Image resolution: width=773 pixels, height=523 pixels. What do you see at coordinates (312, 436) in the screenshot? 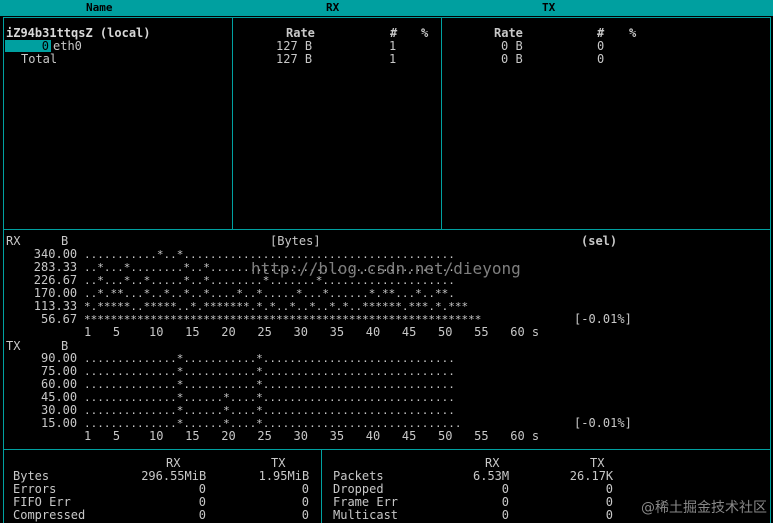
I see `tx-x-axis: 1 5 10 15 20 25 30 35 40 45 50 55 60 s` at bounding box center [312, 436].